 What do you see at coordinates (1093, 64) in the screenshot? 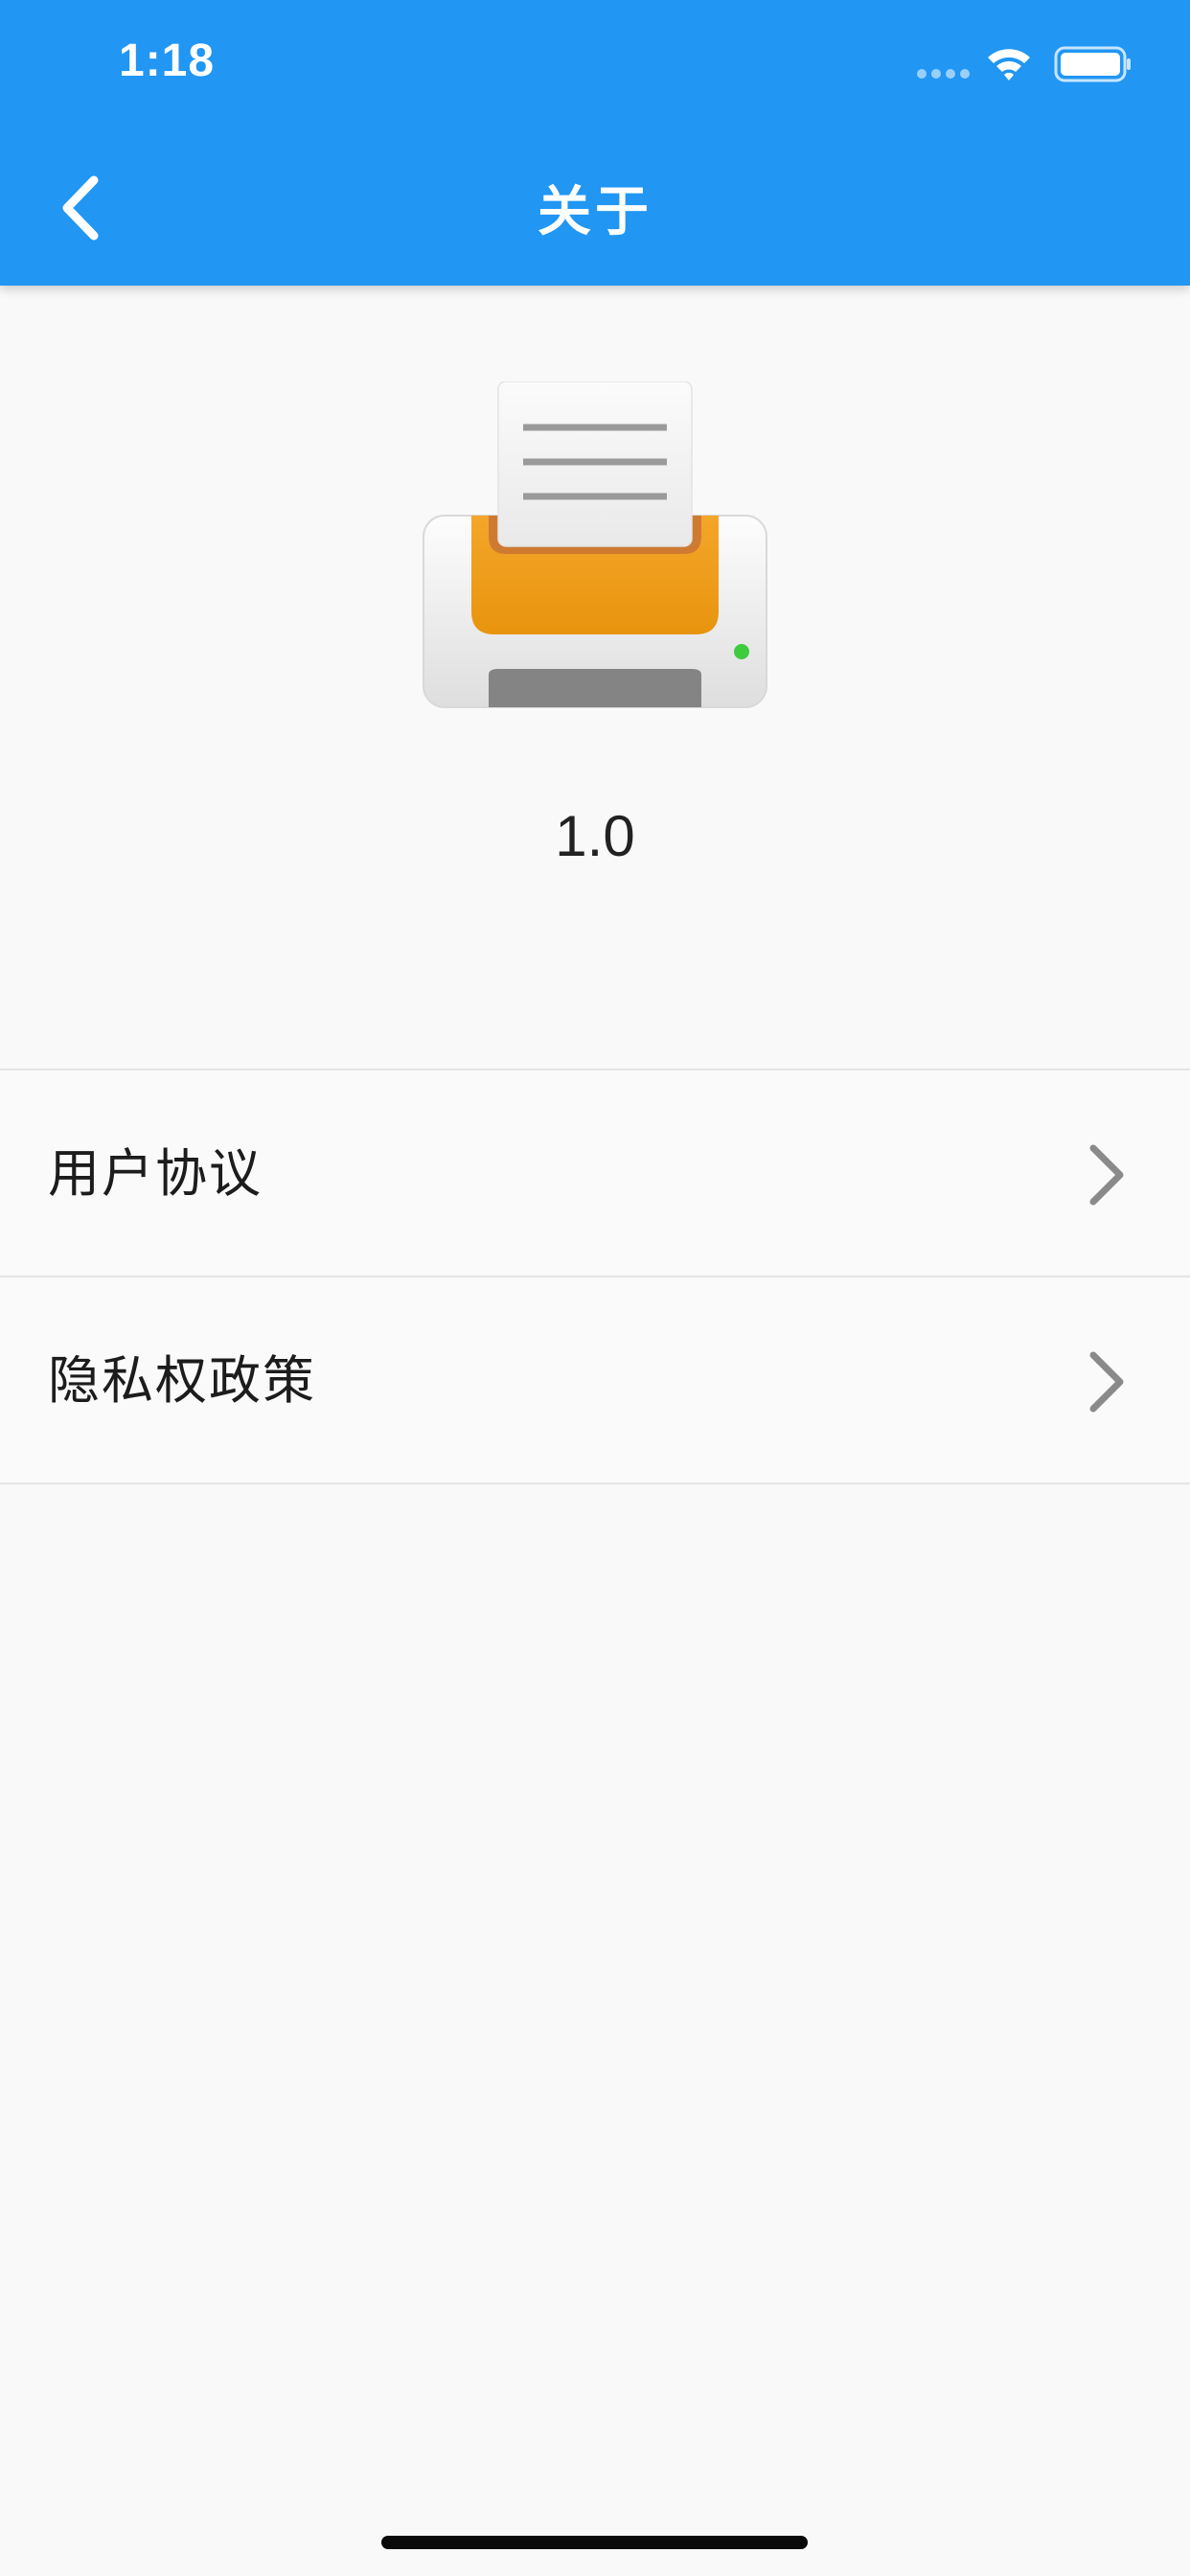
I see `battery-icon` at bounding box center [1093, 64].